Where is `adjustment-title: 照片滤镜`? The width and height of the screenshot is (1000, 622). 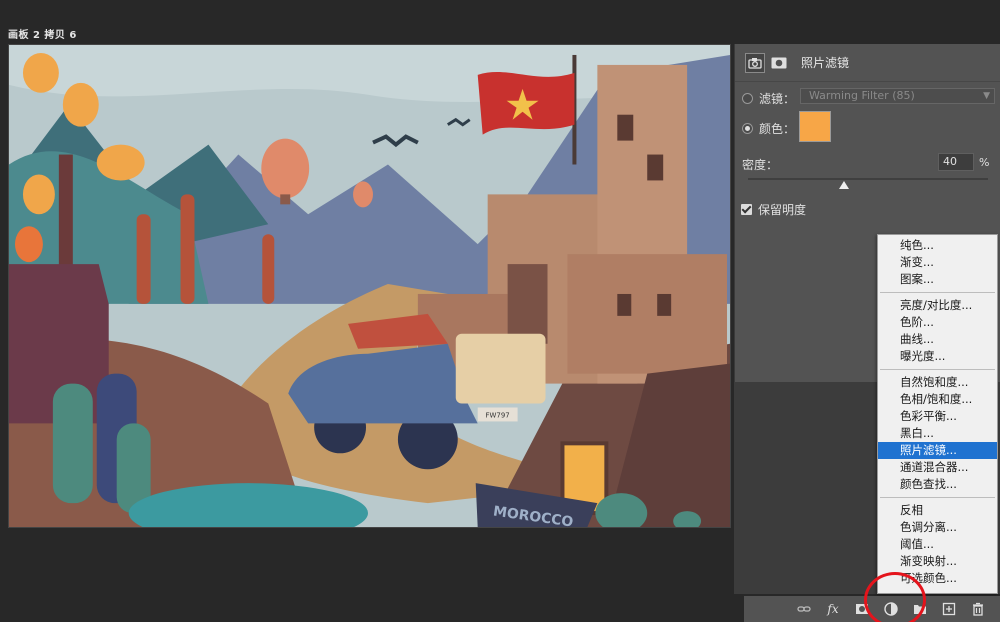 adjustment-title: 照片滤镜 is located at coordinates (825, 63).